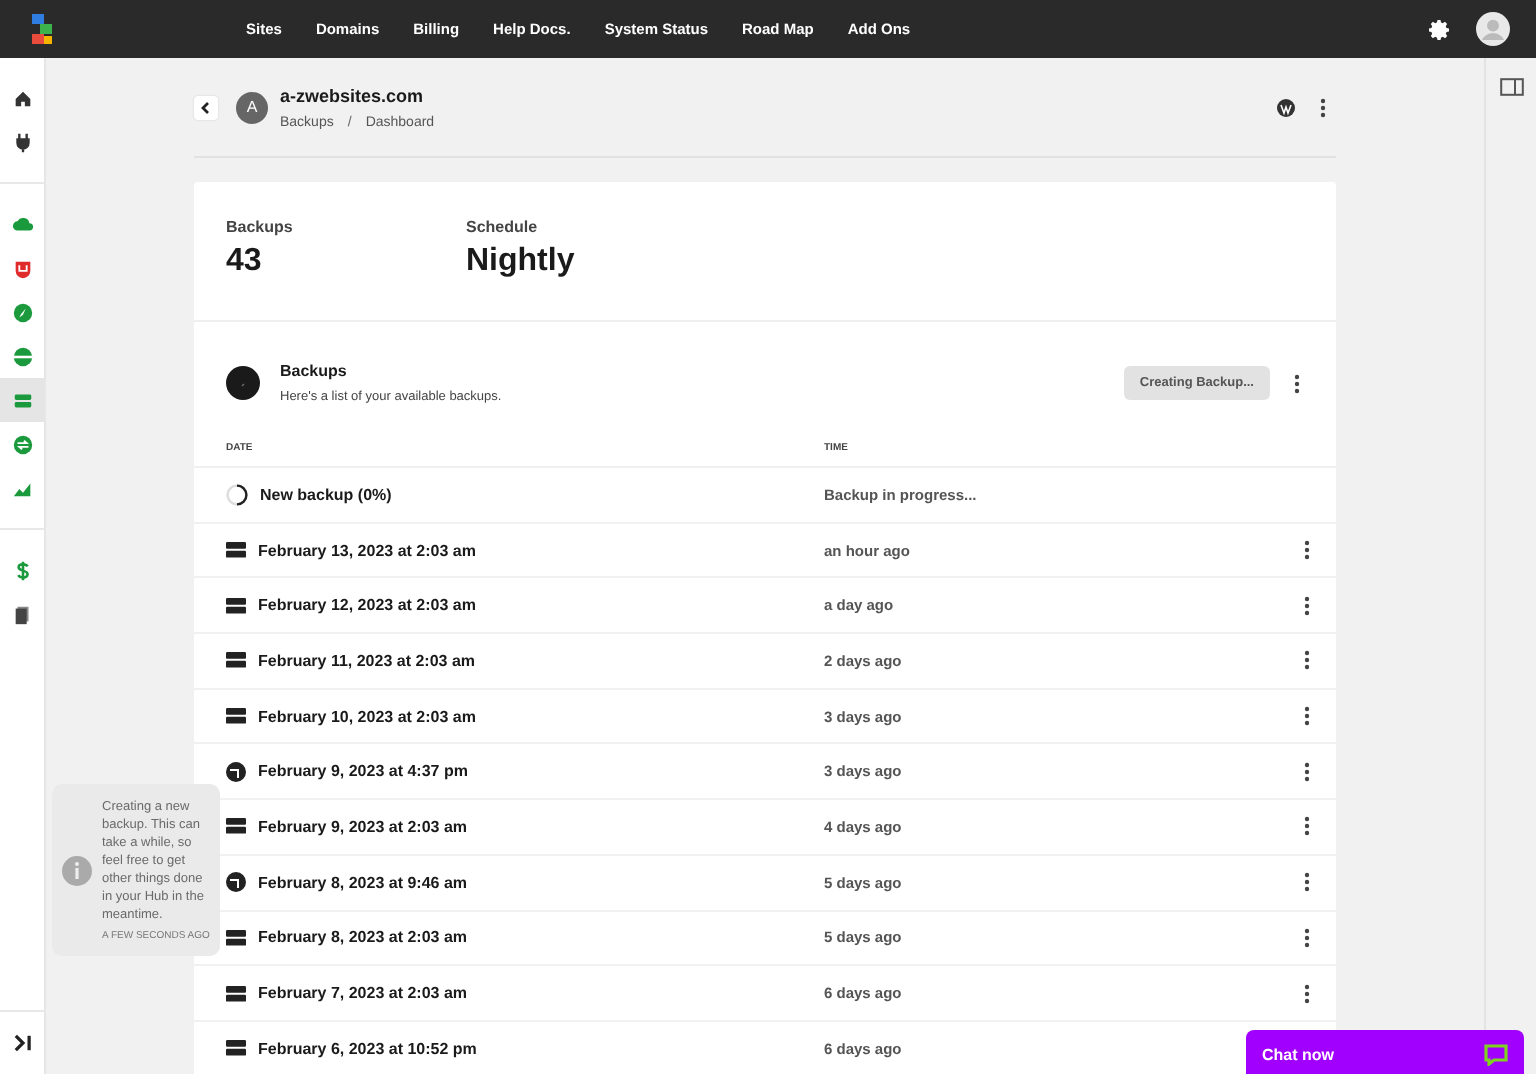 The image size is (1536, 1074). I want to click on loading-spinner-icon, so click(237, 494).